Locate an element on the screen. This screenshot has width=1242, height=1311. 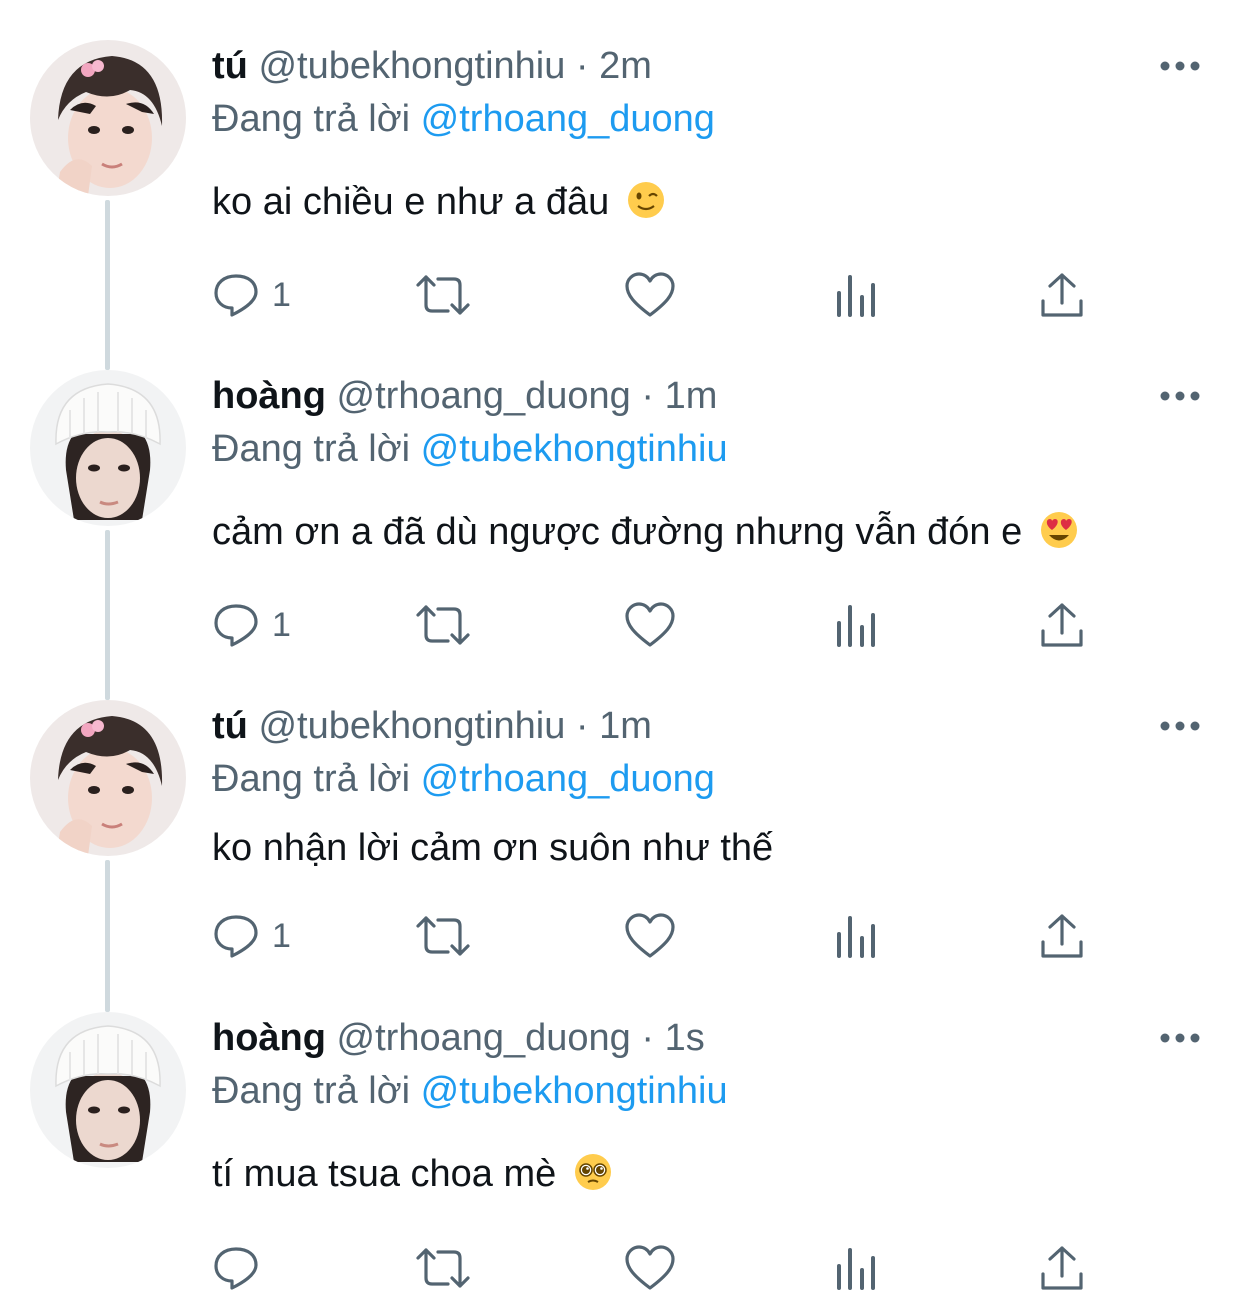
tweet-text: tí mua tsua choa mè is located at coordinates (412, 1174).